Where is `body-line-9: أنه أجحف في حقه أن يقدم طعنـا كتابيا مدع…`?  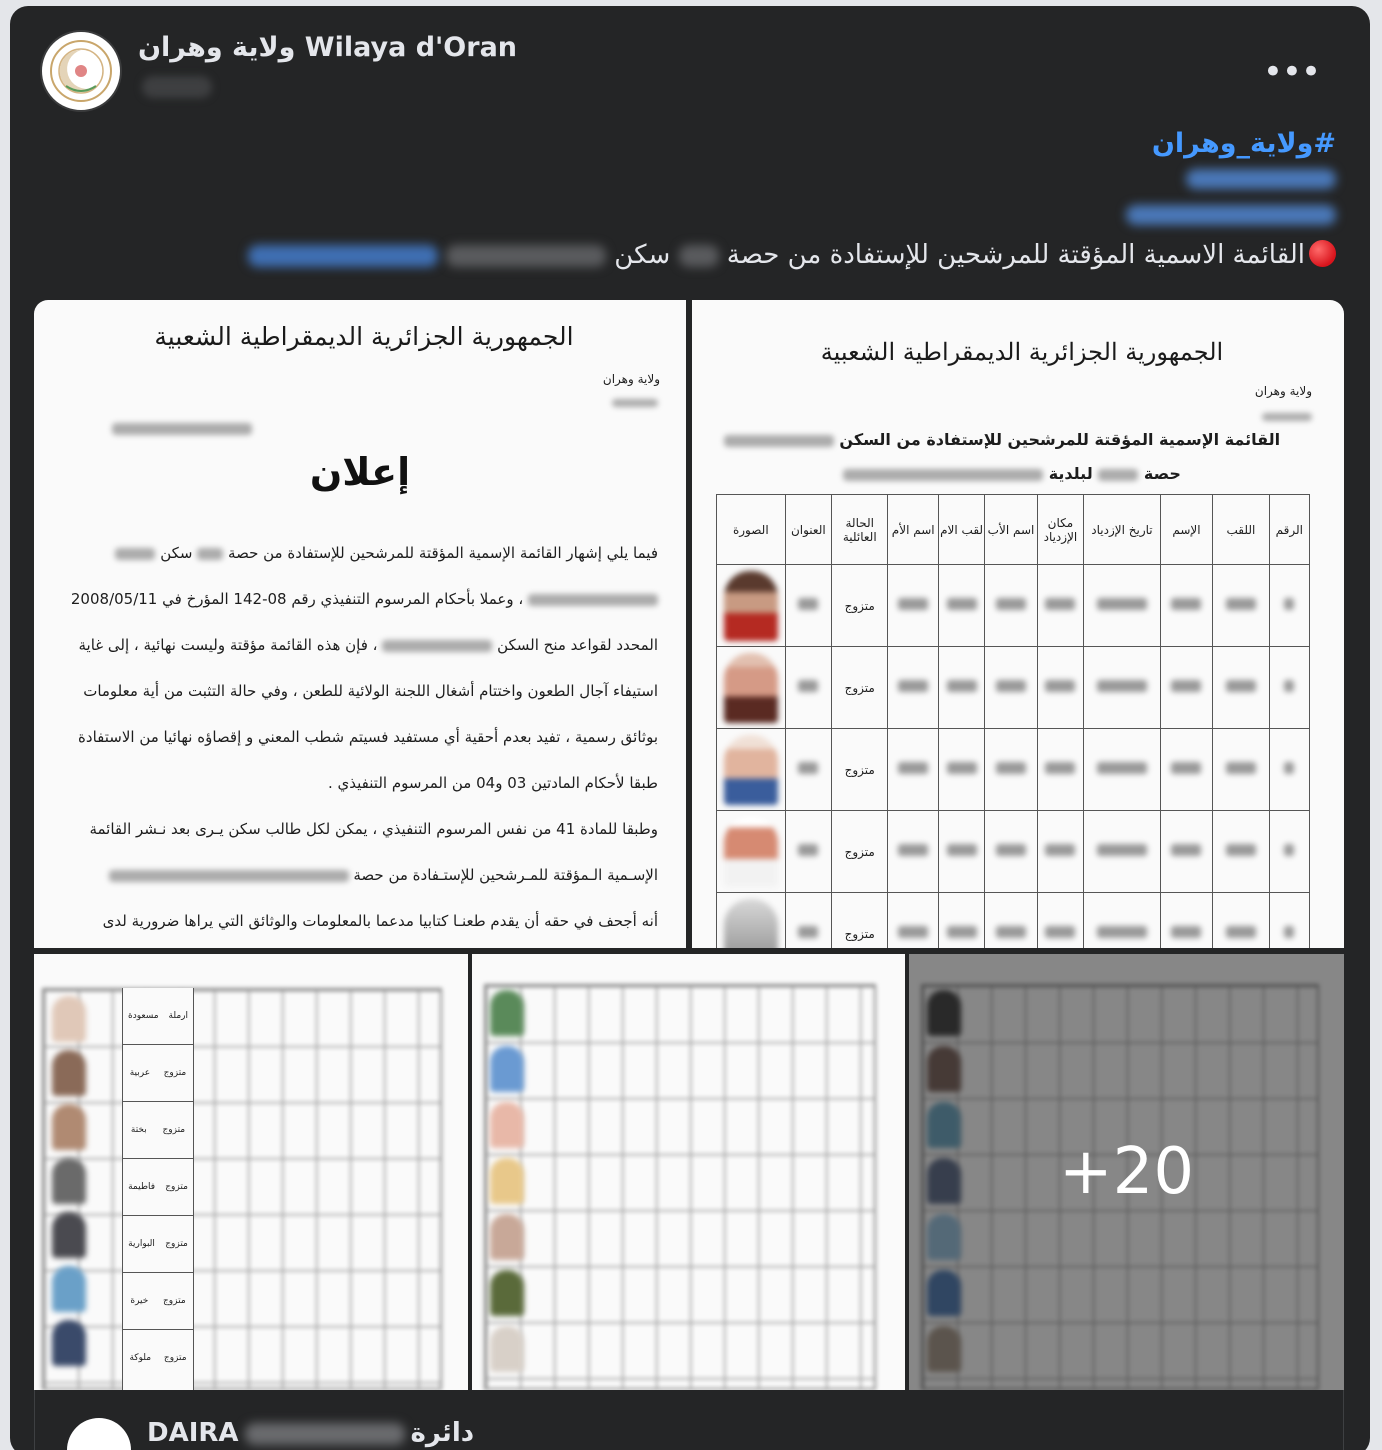
body-line-9: أنه أجحف في حقه أن يقدم طعنـا كتابيا مدع… is located at coordinates (380, 921).